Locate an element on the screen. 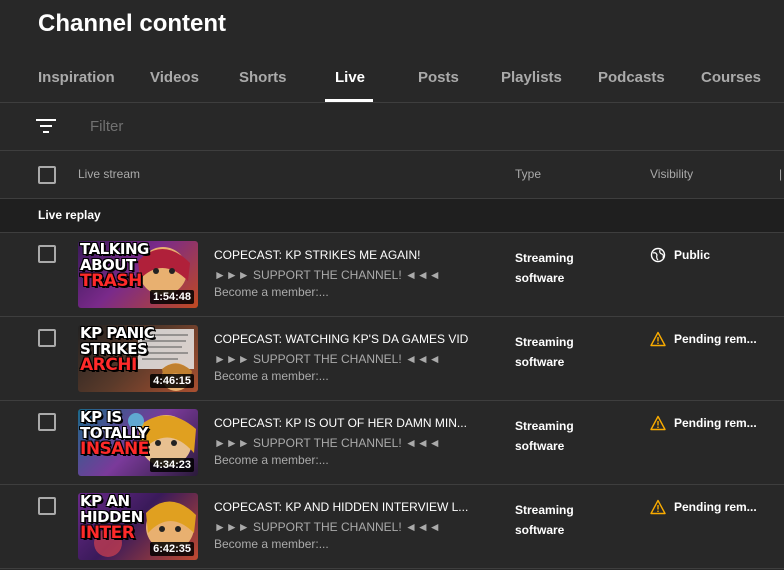 This screenshot has height=570, width=784. video-thumbnail: TALKING ABOUT TRASH 1:54:48 is located at coordinates (138, 274).